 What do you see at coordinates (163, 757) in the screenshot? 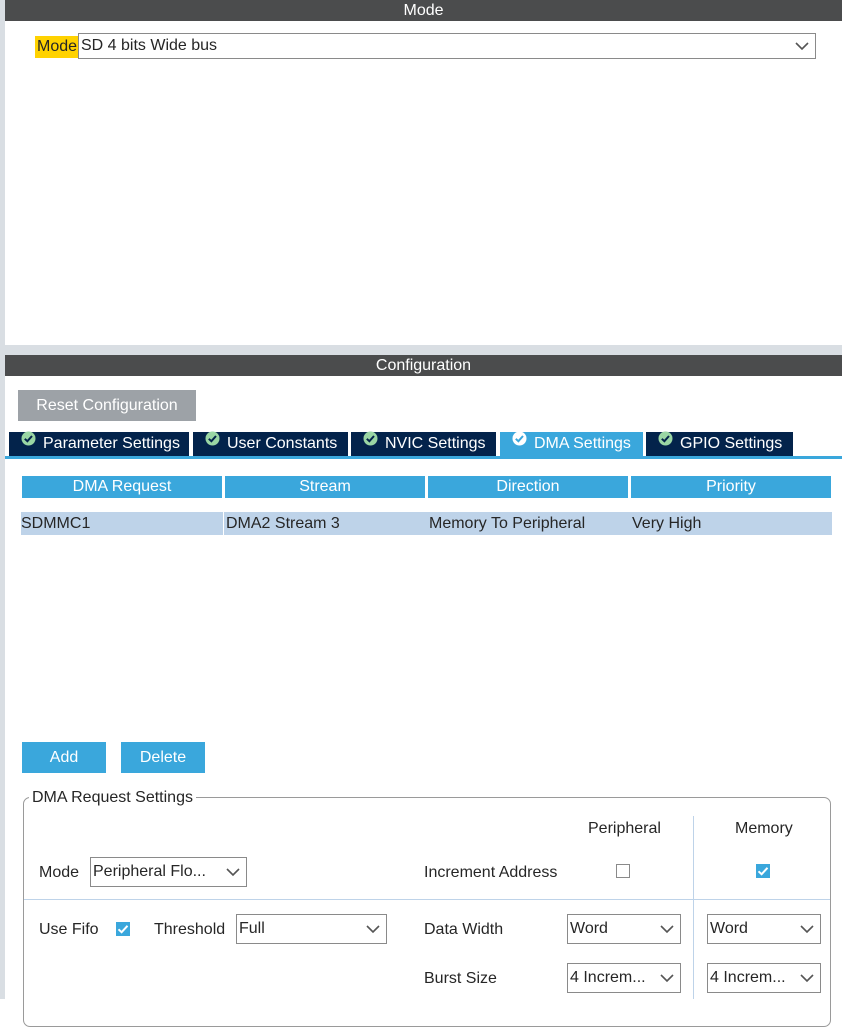
I see `delete-button: Delete` at bounding box center [163, 757].